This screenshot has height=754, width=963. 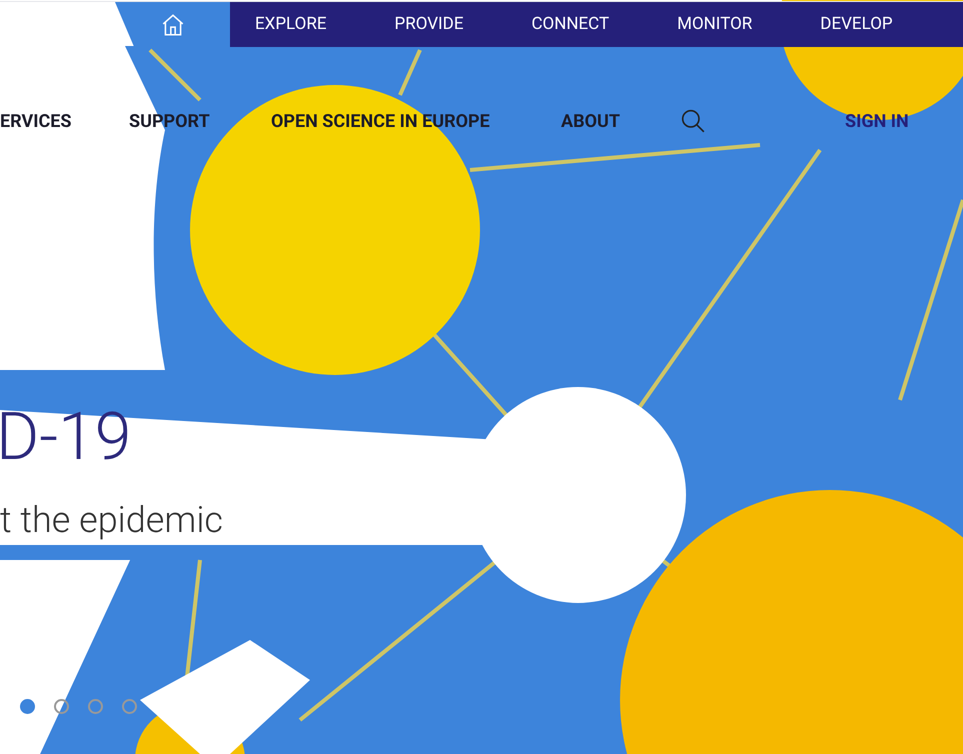 What do you see at coordinates (429, 25) in the screenshot?
I see `top-nav-link: PROVIDE` at bounding box center [429, 25].